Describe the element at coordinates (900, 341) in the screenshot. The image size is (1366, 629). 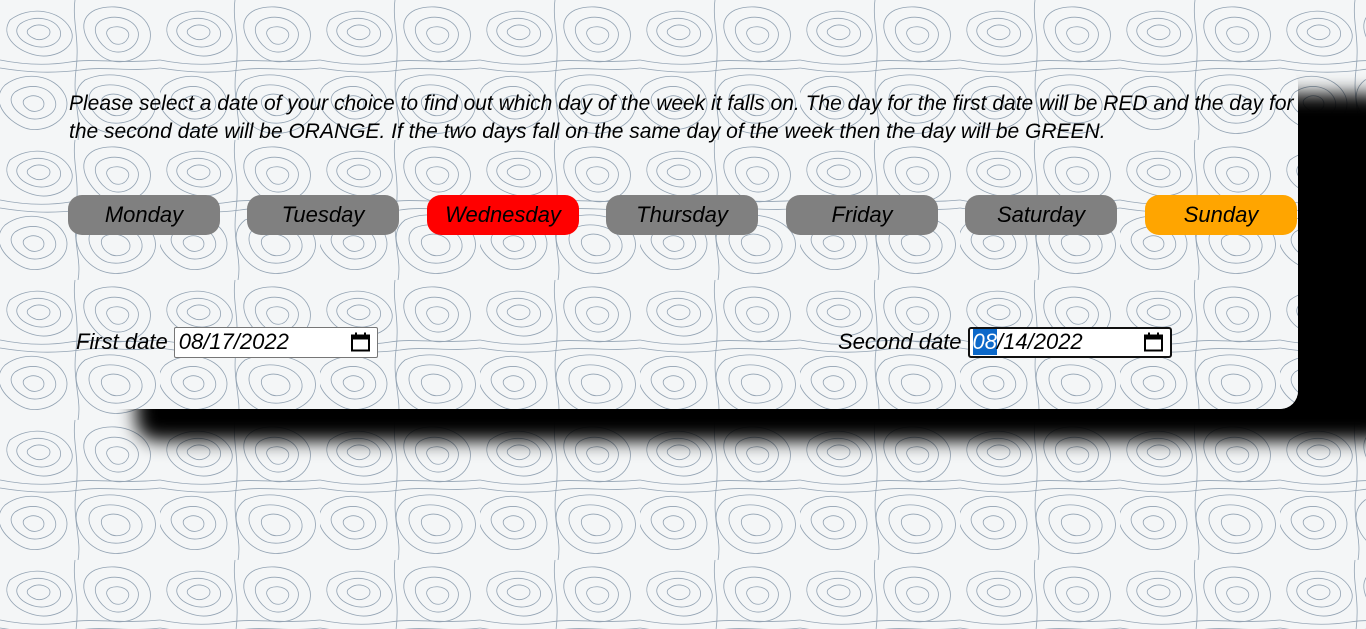
I see `second-date-label: Second date` at that location.